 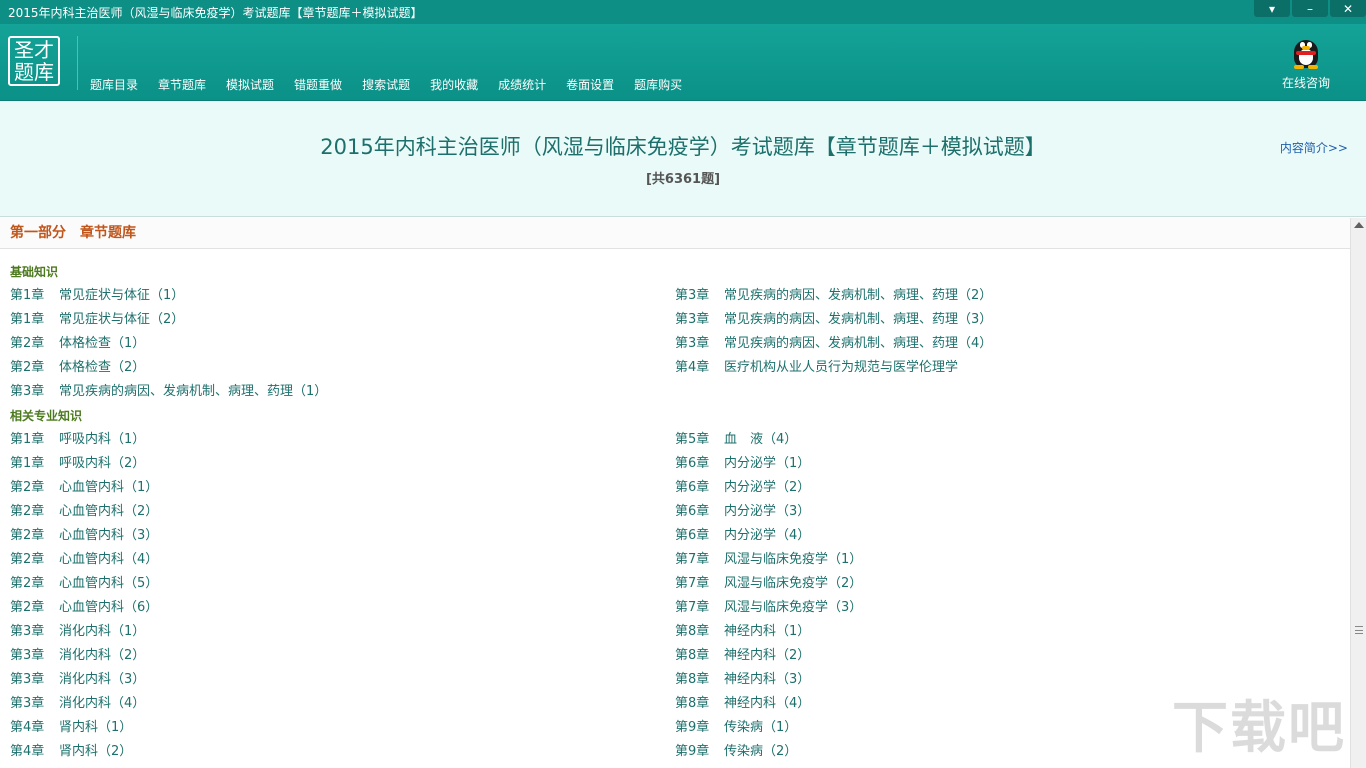 I want to click on nav-item-3: 错题重做, so click(x=318, y=85).